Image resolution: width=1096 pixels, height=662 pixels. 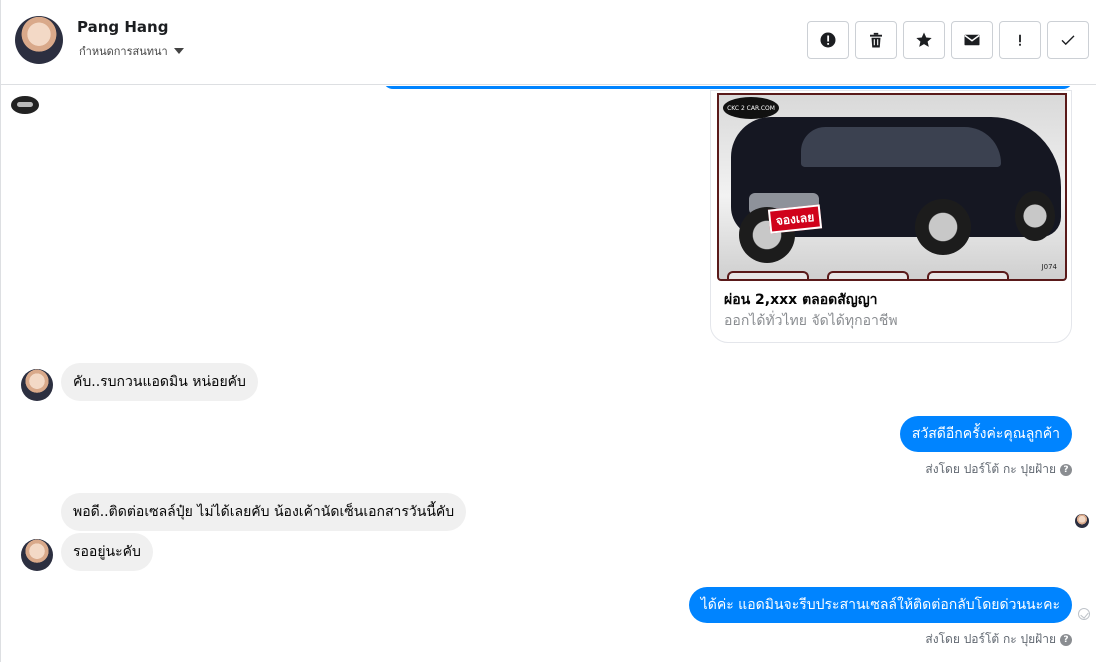 What do you see at coordinates (985, 434) in the screenshot?
I see `outgoing-message: สวัสดีอีกครั้งค่ะคุณลูกค้า` at bounding box center [985, 434].